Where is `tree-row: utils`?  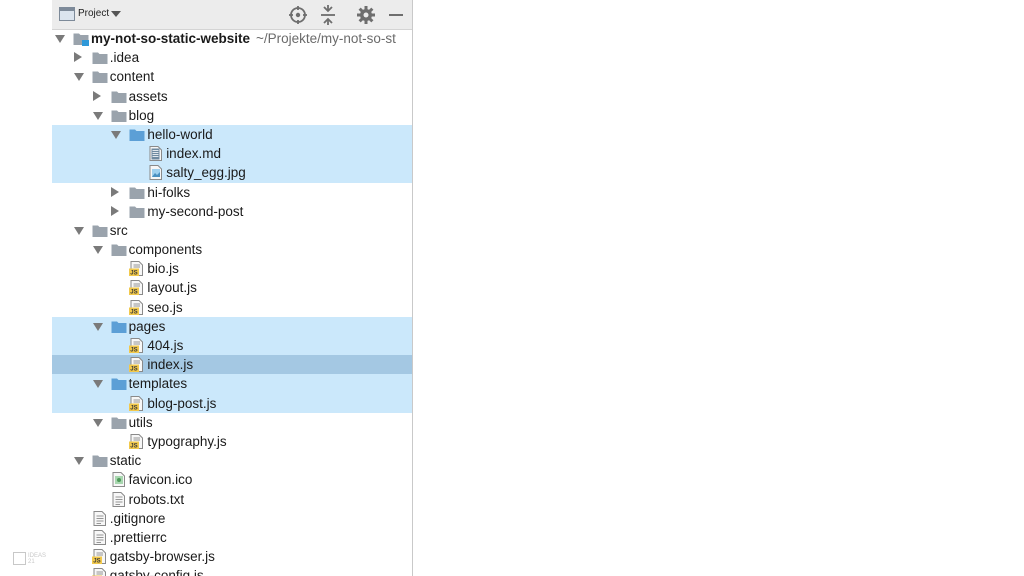 tree-row: utils is located at coordinates (232, 422).